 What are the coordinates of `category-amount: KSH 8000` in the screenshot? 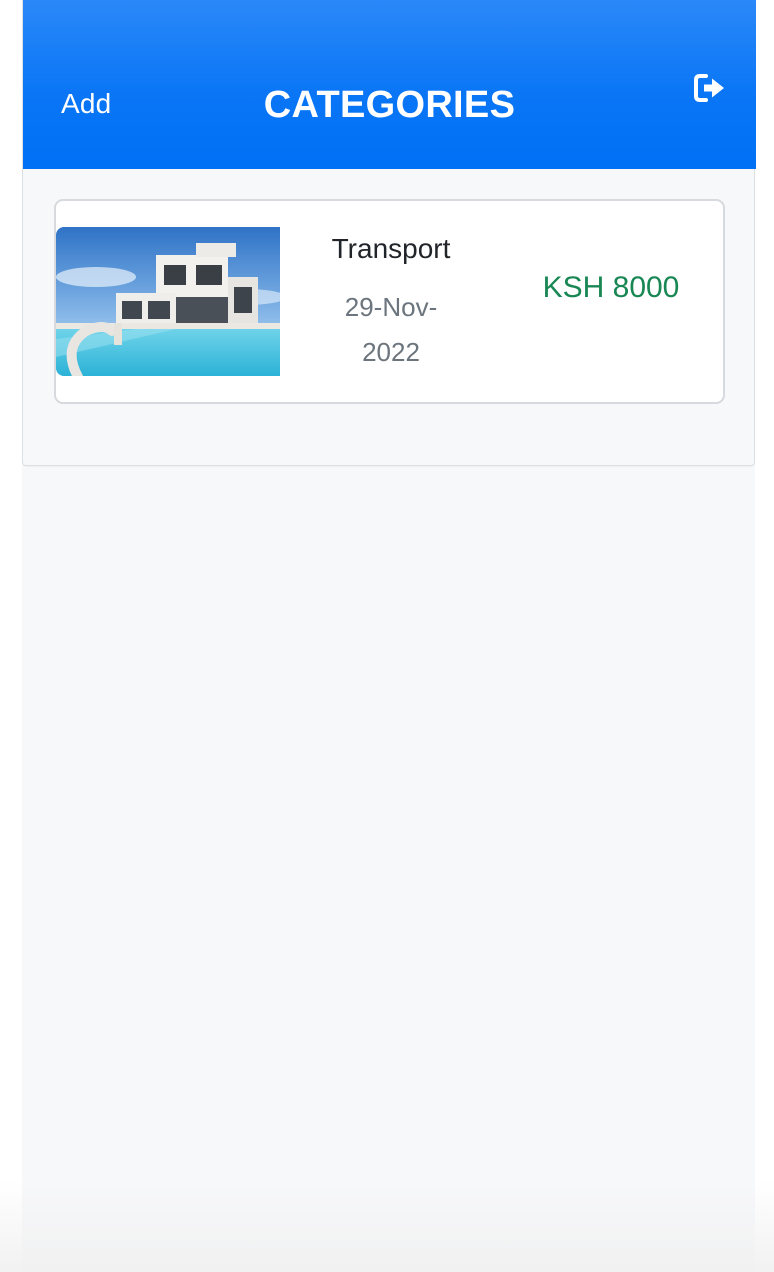 It's located at (611, 287).